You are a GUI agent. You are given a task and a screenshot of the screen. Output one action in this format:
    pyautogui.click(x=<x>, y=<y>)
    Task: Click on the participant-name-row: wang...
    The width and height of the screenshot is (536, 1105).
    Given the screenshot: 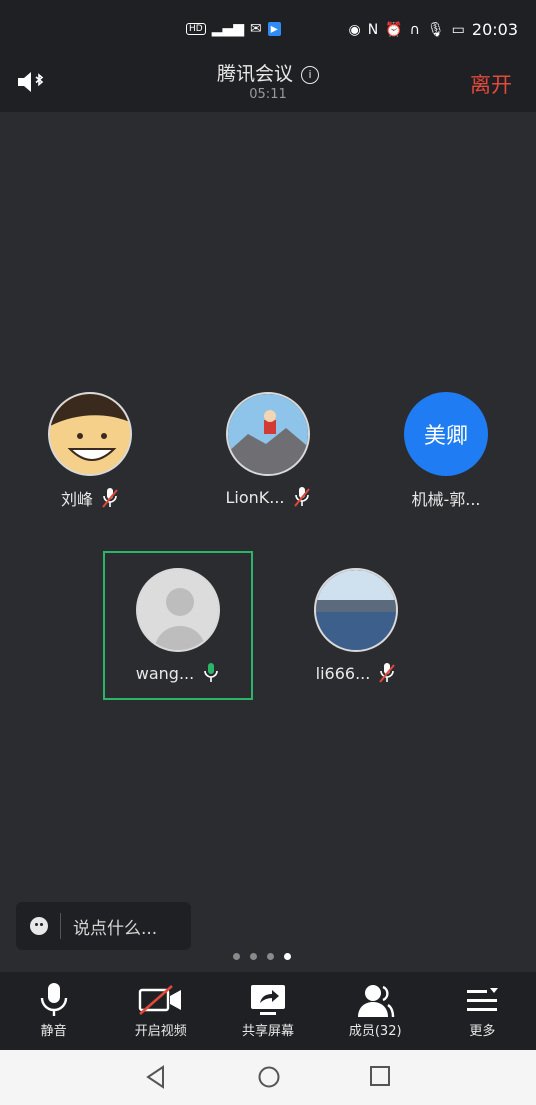 What is the action you would take?
    pyautogui.click(x=178, y=673)
    